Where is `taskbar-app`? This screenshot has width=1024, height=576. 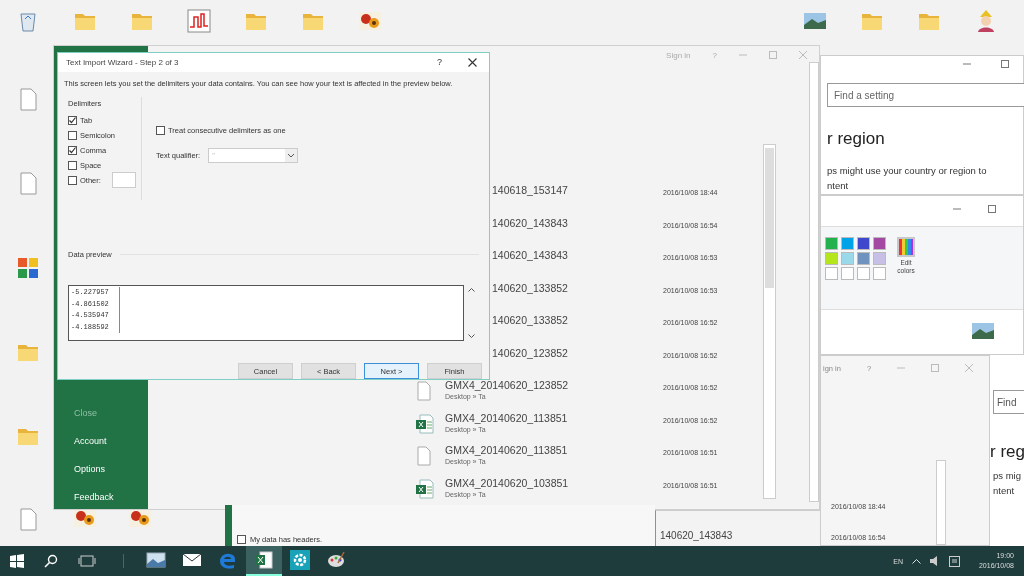
taskbar-app is located at coordinates (264, 561).